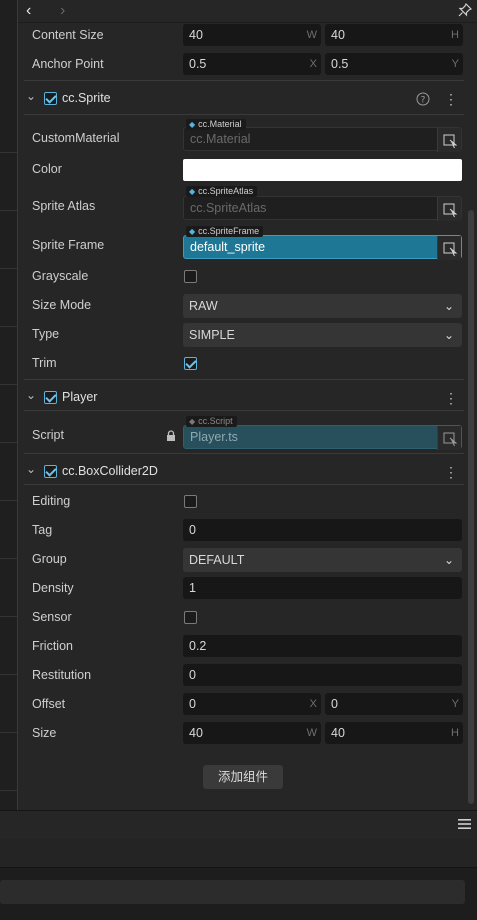 This screenshot has width=477, height=920. Describe the element at coordinates (322, 170) in the screenshot. I see `color-swatch` at that location.